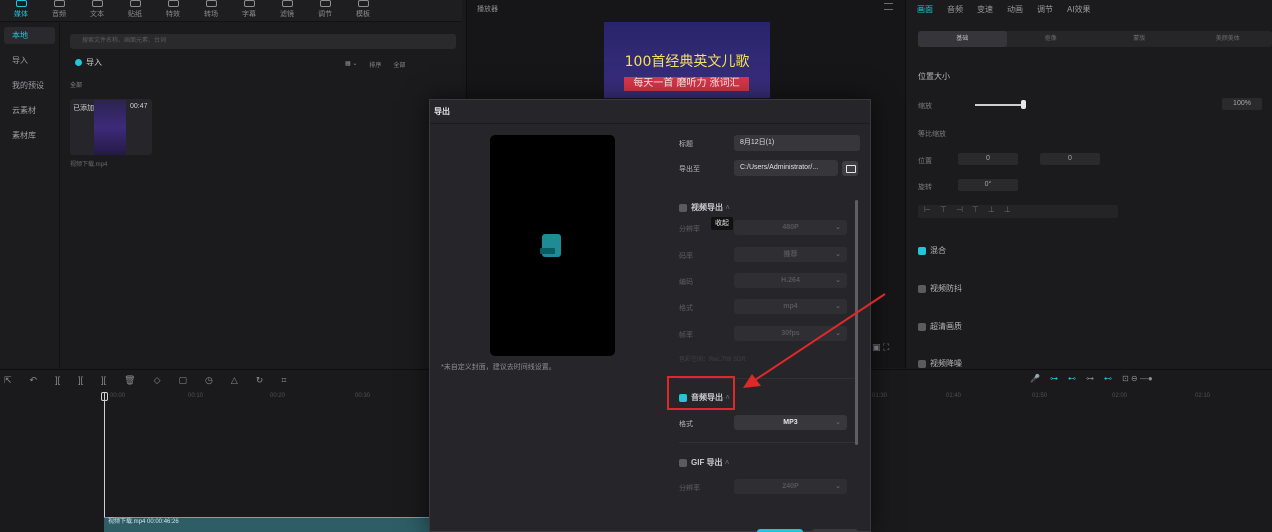  What do you see at coordinates (1045, 9) in the screenshot?
I see `tab-adjust: 调节` at bounding box center [1045, 9].